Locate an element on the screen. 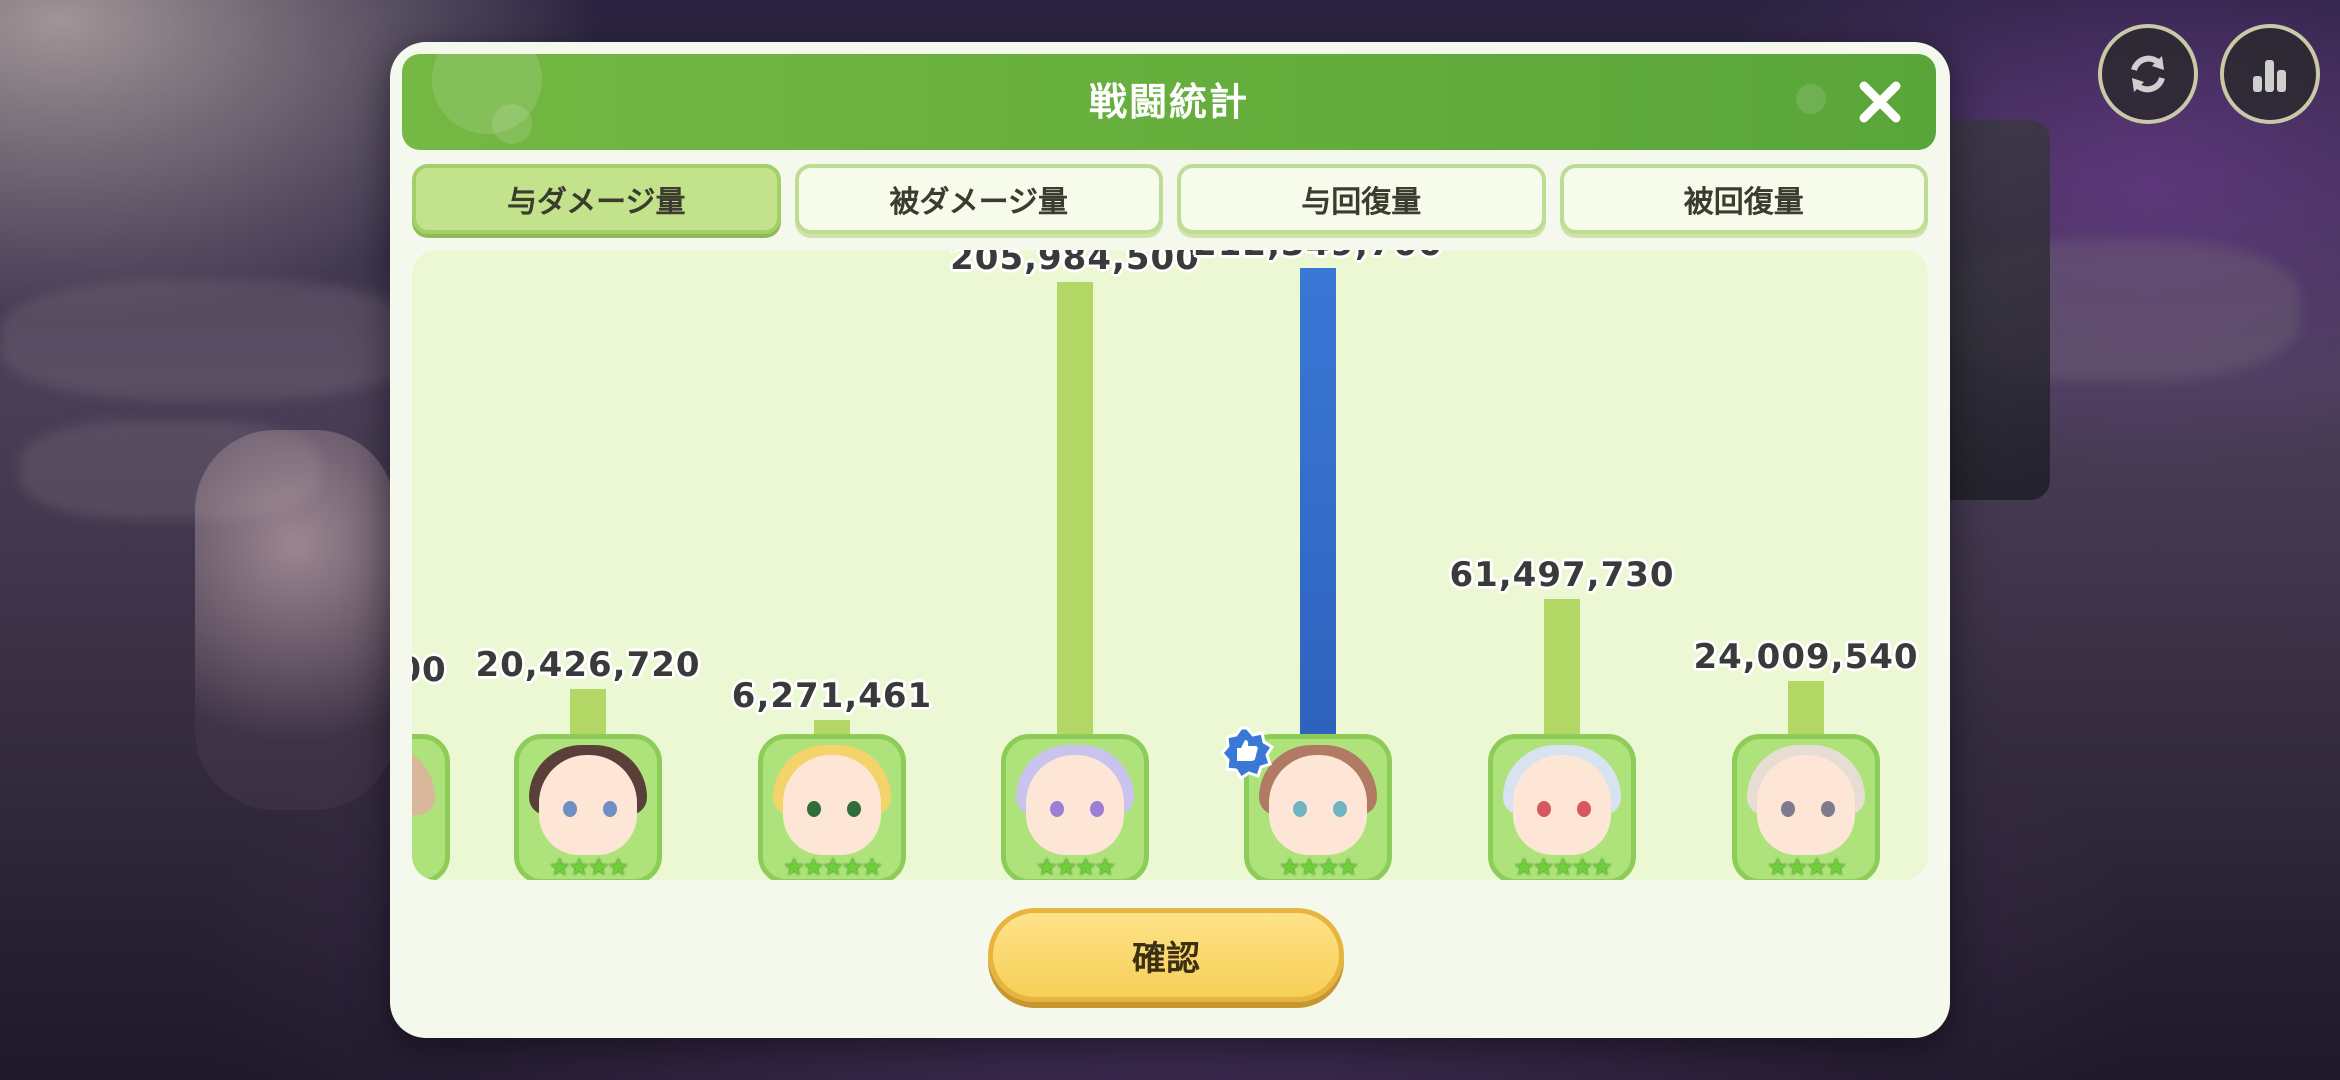  background-rock is located at coordinates (210, 340).